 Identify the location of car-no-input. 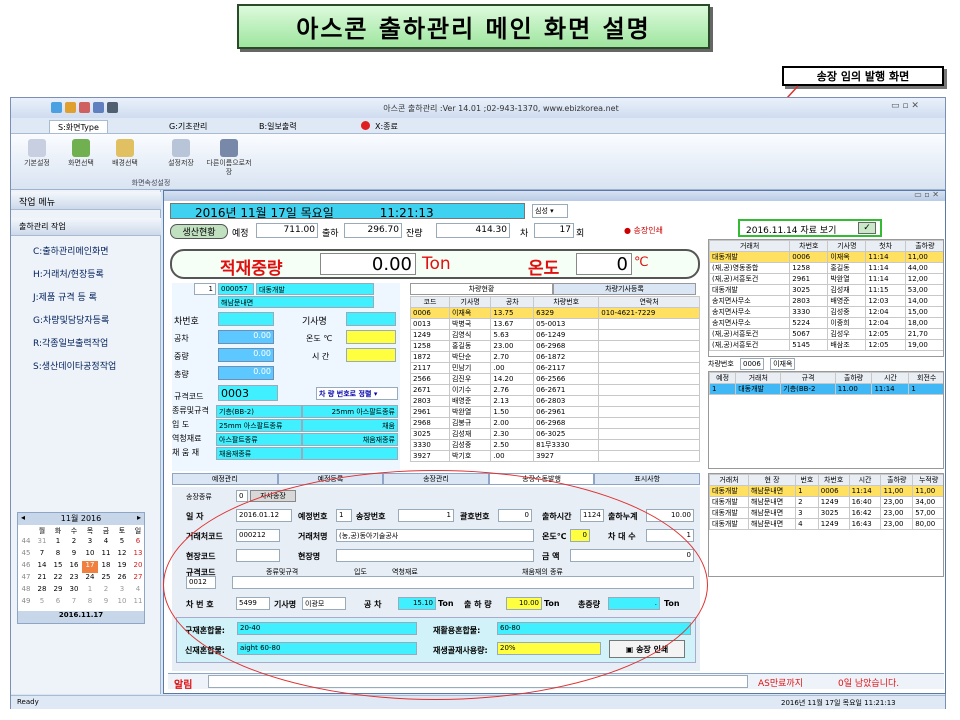
(246, 319).